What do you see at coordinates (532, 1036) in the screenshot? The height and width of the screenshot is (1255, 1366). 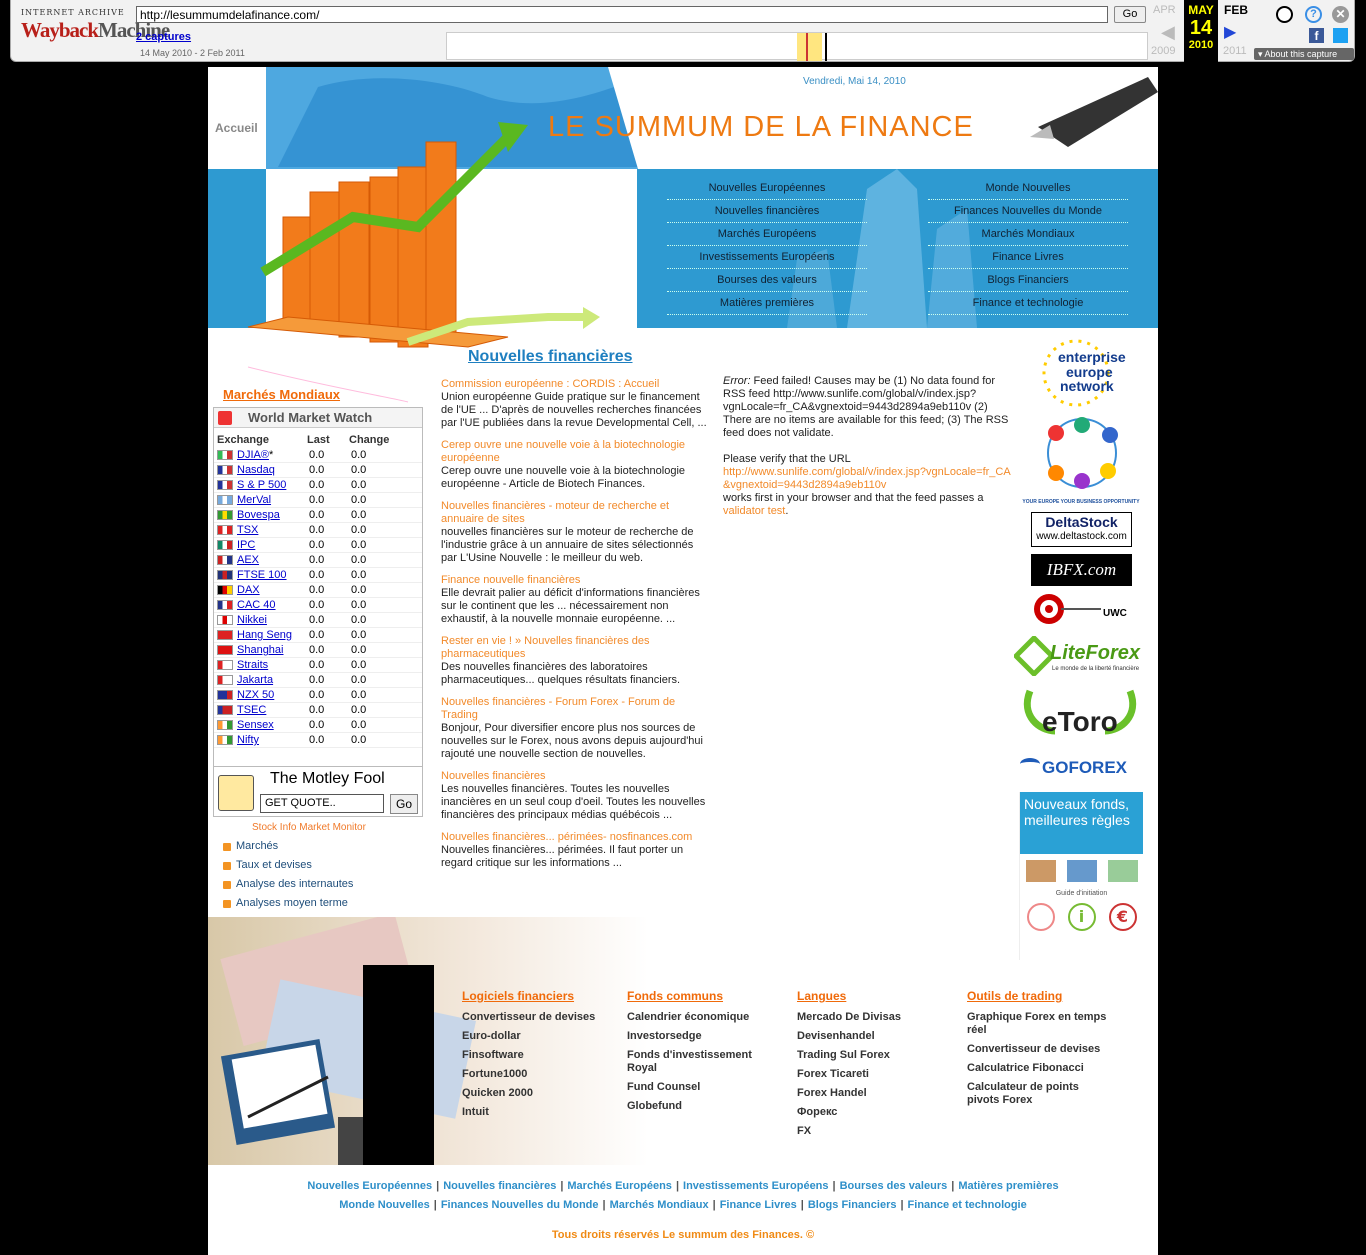 I see `footer-link: Euro-dollar` at bounding box center [532, 1036].